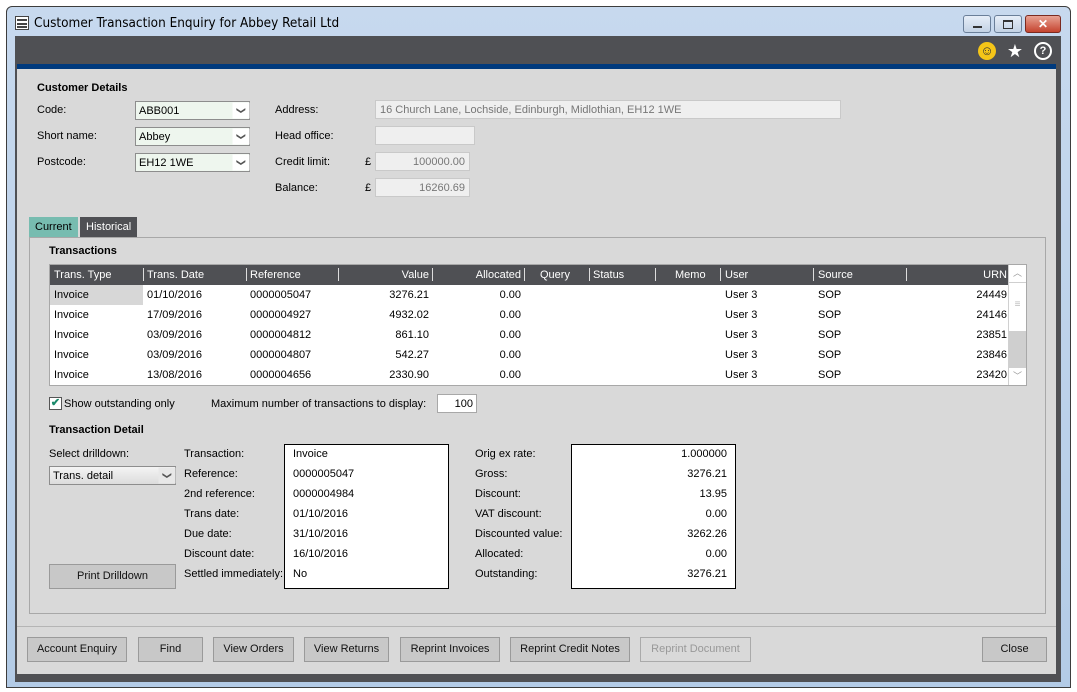 The height and width of the screenshot is (692, 1077). What do you see at coordinates (987, 51) in the screenshot?
I see `smiley-icon: ☺` at bounding box center [987, 51].